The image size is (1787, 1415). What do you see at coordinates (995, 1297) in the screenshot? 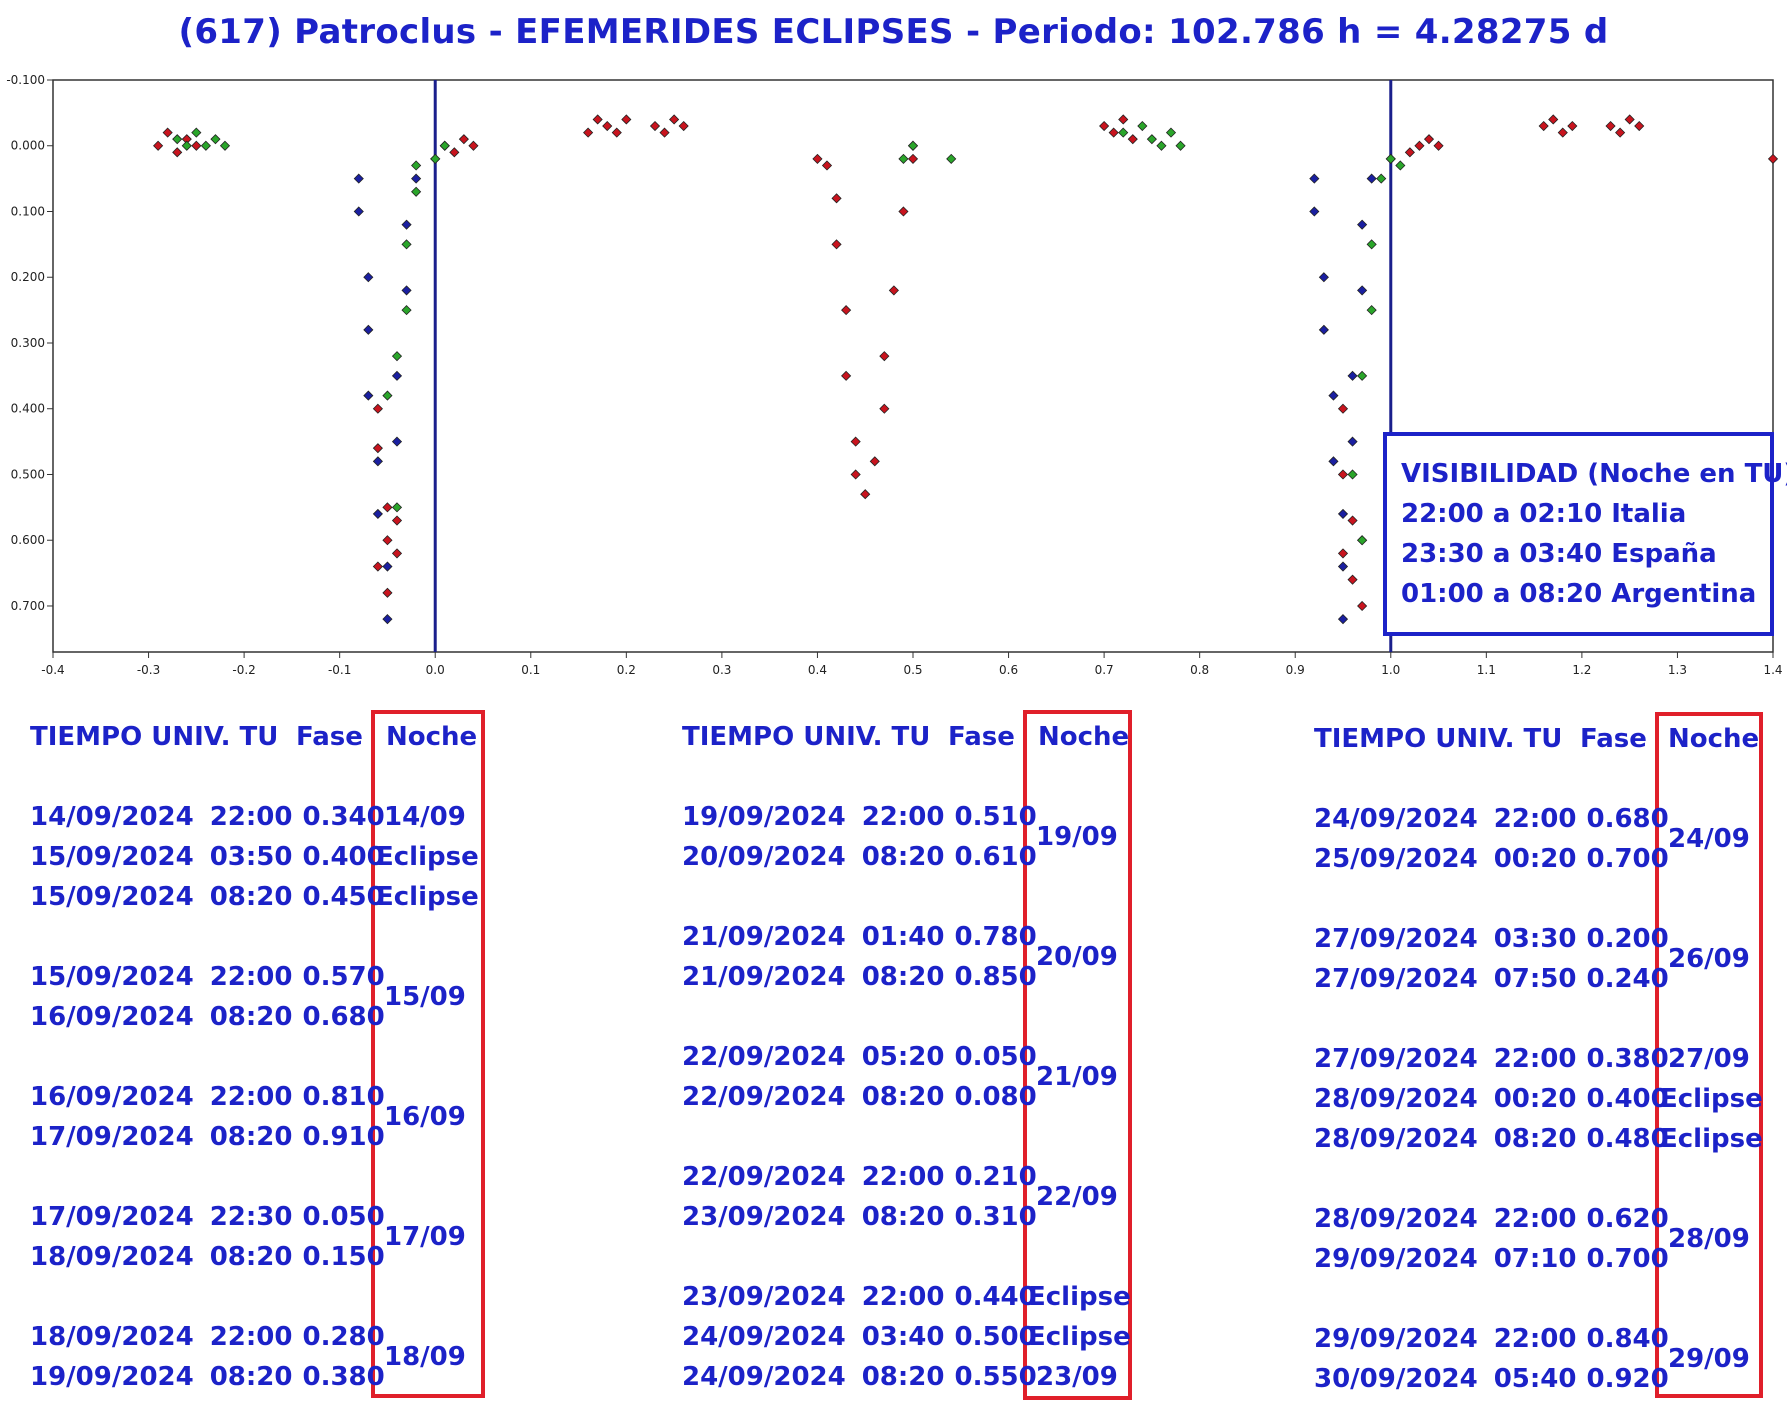
I see `row-phase: 0.440` at bounding box center [995, 1297].